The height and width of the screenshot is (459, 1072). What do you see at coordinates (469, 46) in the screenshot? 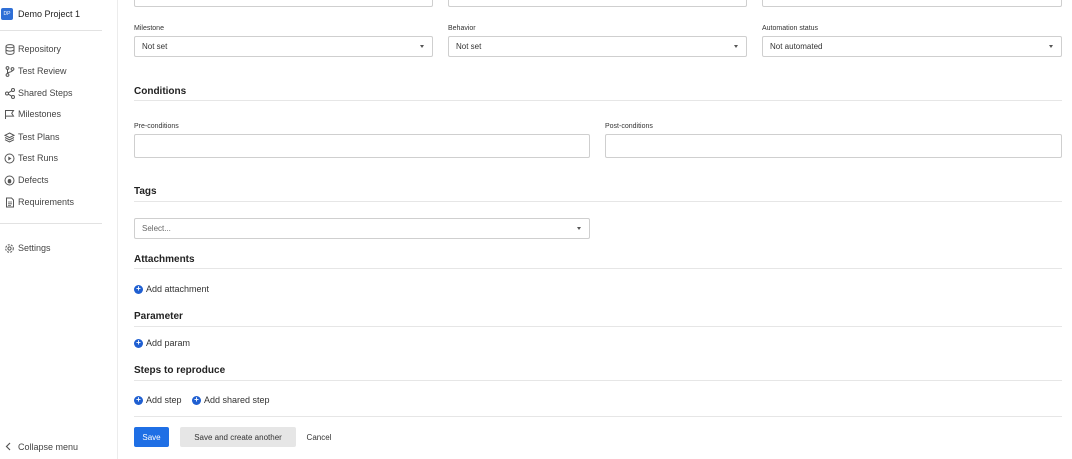
I see `behavior-value: Not set` at bounding box center [469, 46].